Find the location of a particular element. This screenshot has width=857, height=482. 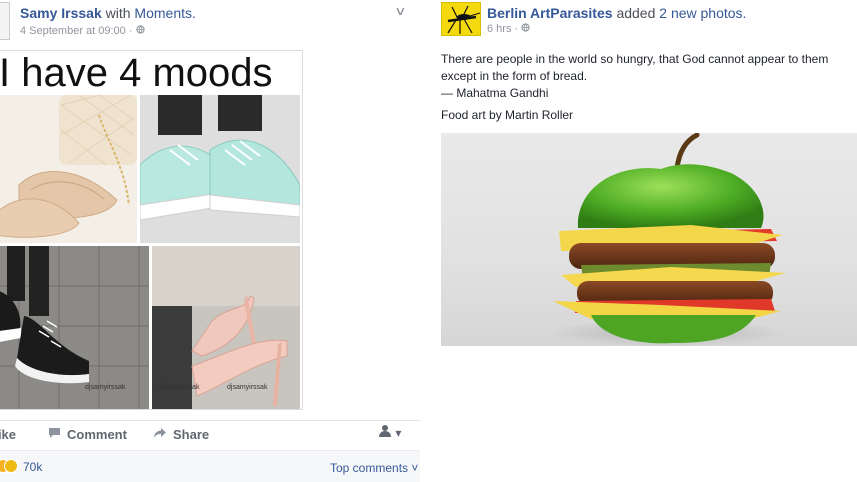

page-avatar is located at coordinates (461, 19).